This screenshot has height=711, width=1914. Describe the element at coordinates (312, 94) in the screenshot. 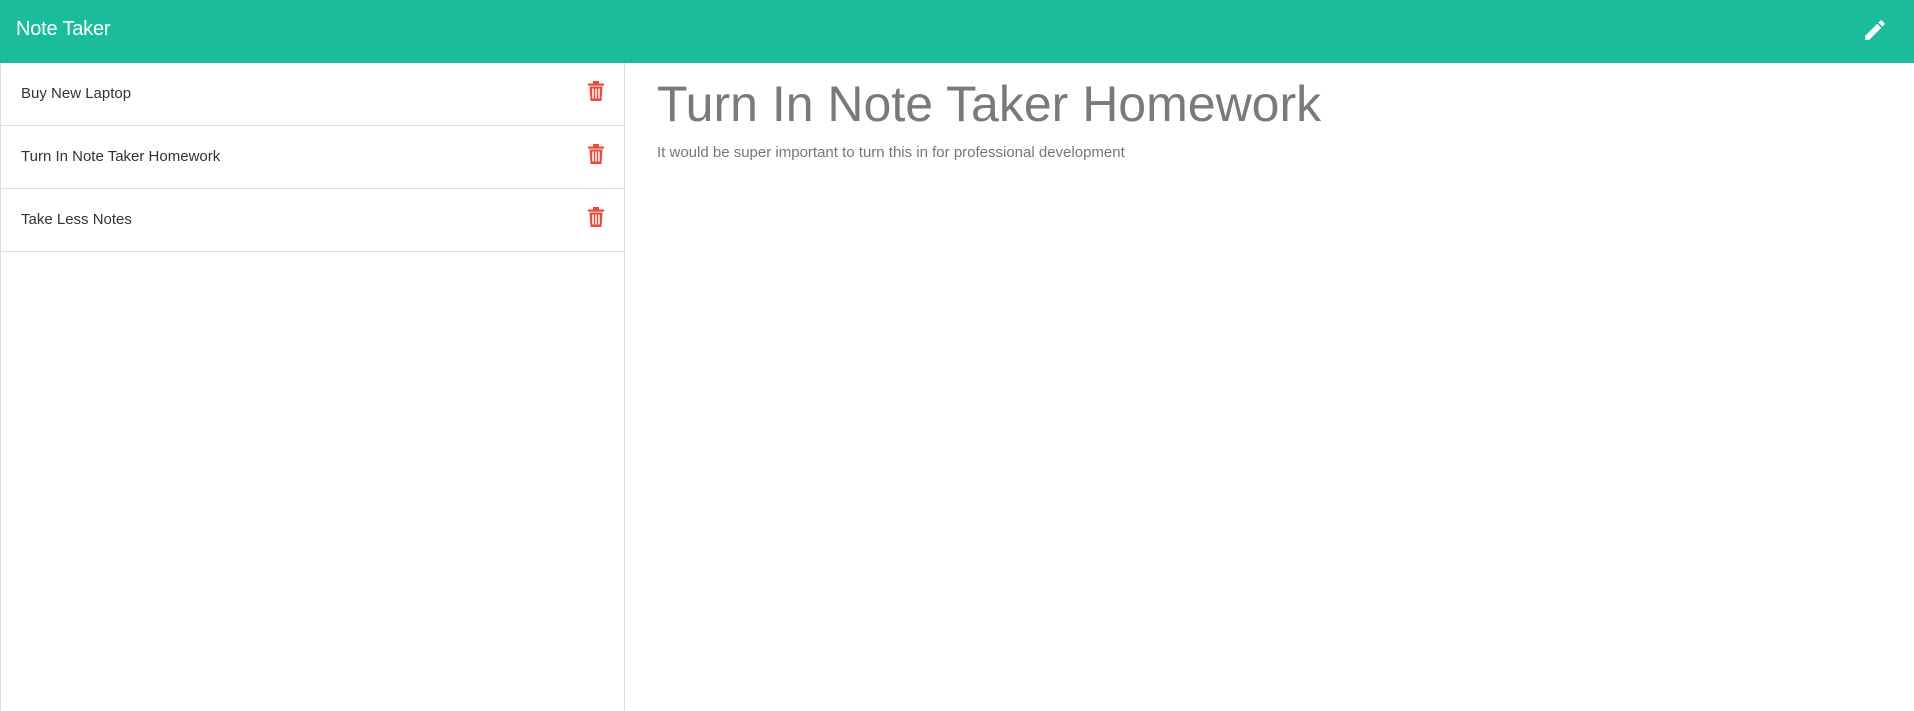

I see `note-list-item: Buy New Laptop` at that location.